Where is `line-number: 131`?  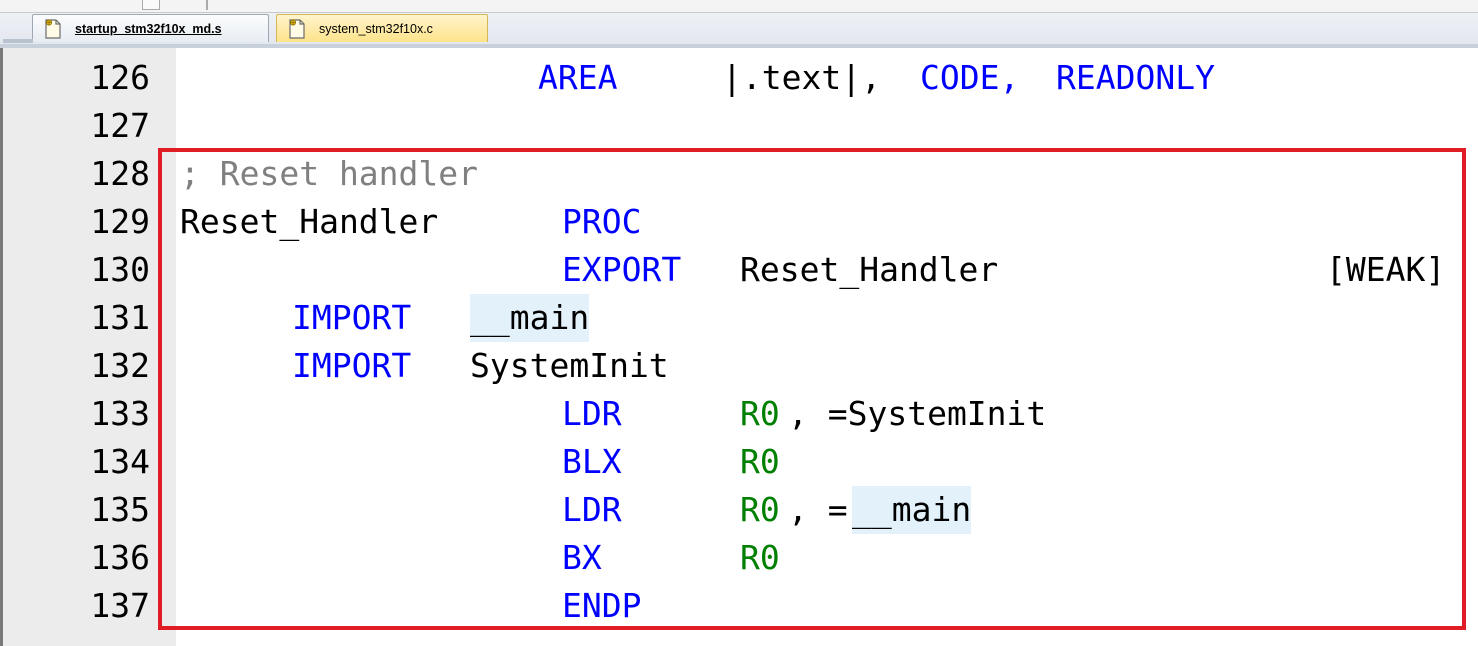 line-number: 131 is located at coordinates (120, 317).